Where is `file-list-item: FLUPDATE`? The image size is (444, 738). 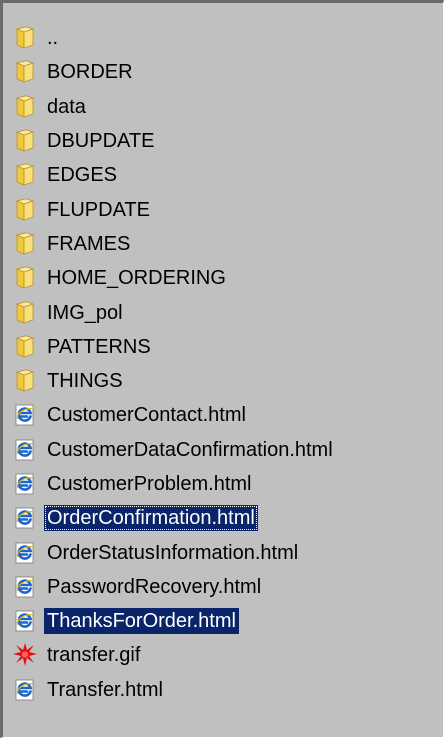
file-list-item: FLUPDATE is located at coordinates (222, 209).